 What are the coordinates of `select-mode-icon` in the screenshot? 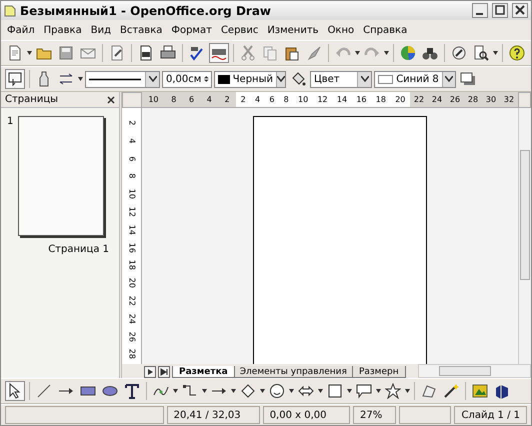 It's located at (15, 79).